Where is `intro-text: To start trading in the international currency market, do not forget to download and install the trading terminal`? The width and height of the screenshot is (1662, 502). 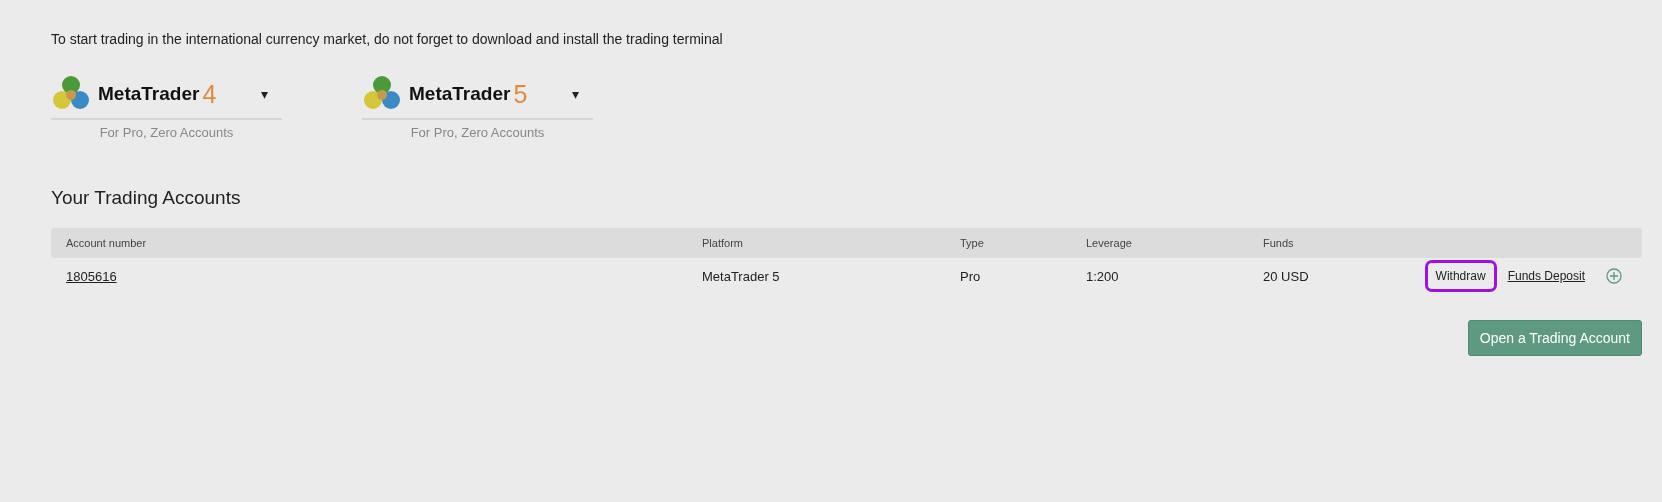
intro-text: To start trading in the international currency market, do not forget to download and install the trading terminal is located at coordinates (387, 39).